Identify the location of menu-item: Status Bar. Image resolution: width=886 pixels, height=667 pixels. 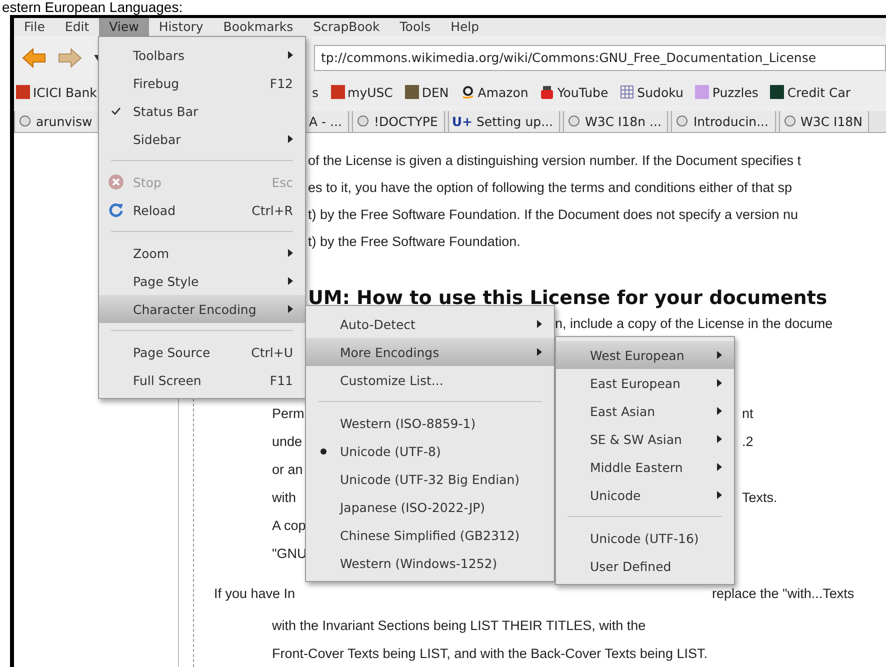
(202, 111).